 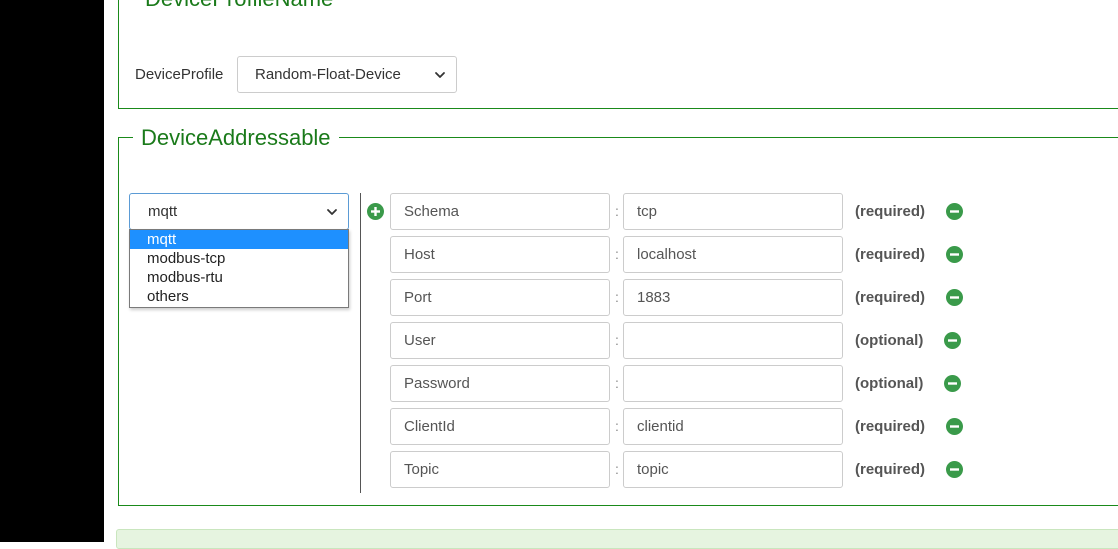 I want to click on device-profile-label: DeviceProfile, so click(x=179, y=74).